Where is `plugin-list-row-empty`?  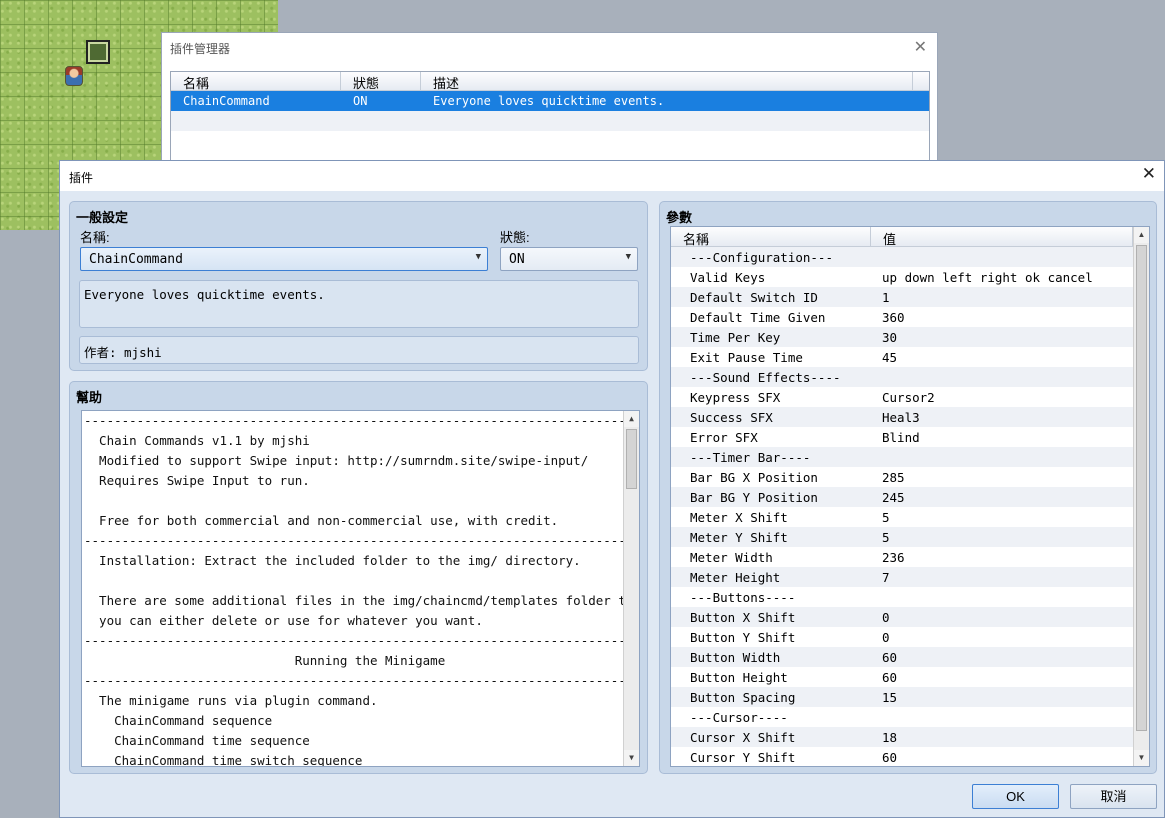 plugin-list-row-empty is located at coordinates (550, 121).